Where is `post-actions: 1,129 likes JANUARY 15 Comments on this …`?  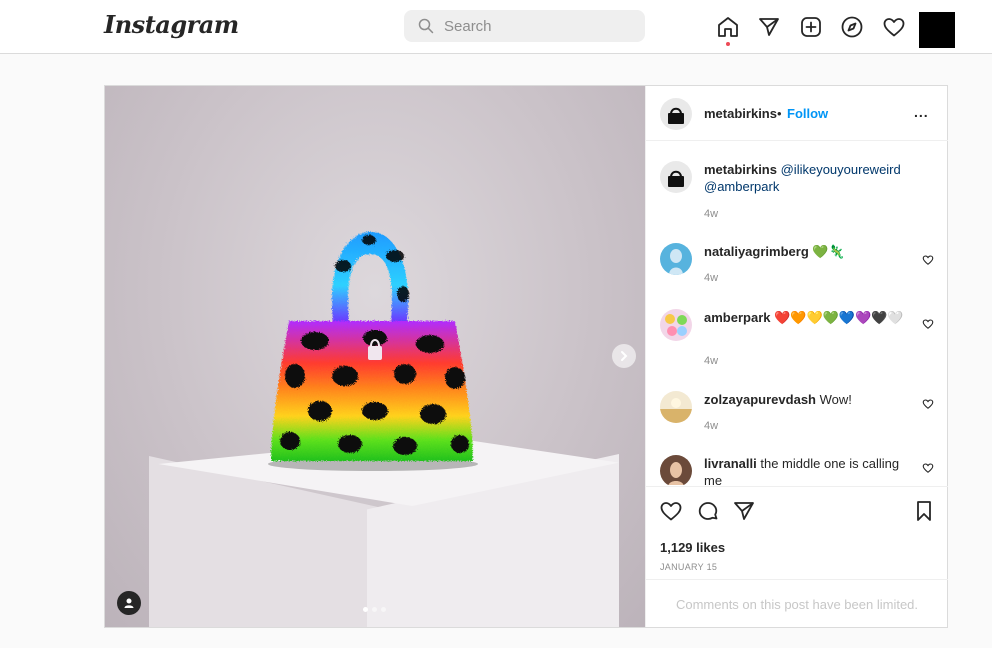
post-actions: 1,129 likes JANUARY 15 Comments on this … is located at coordinates (797, 557).